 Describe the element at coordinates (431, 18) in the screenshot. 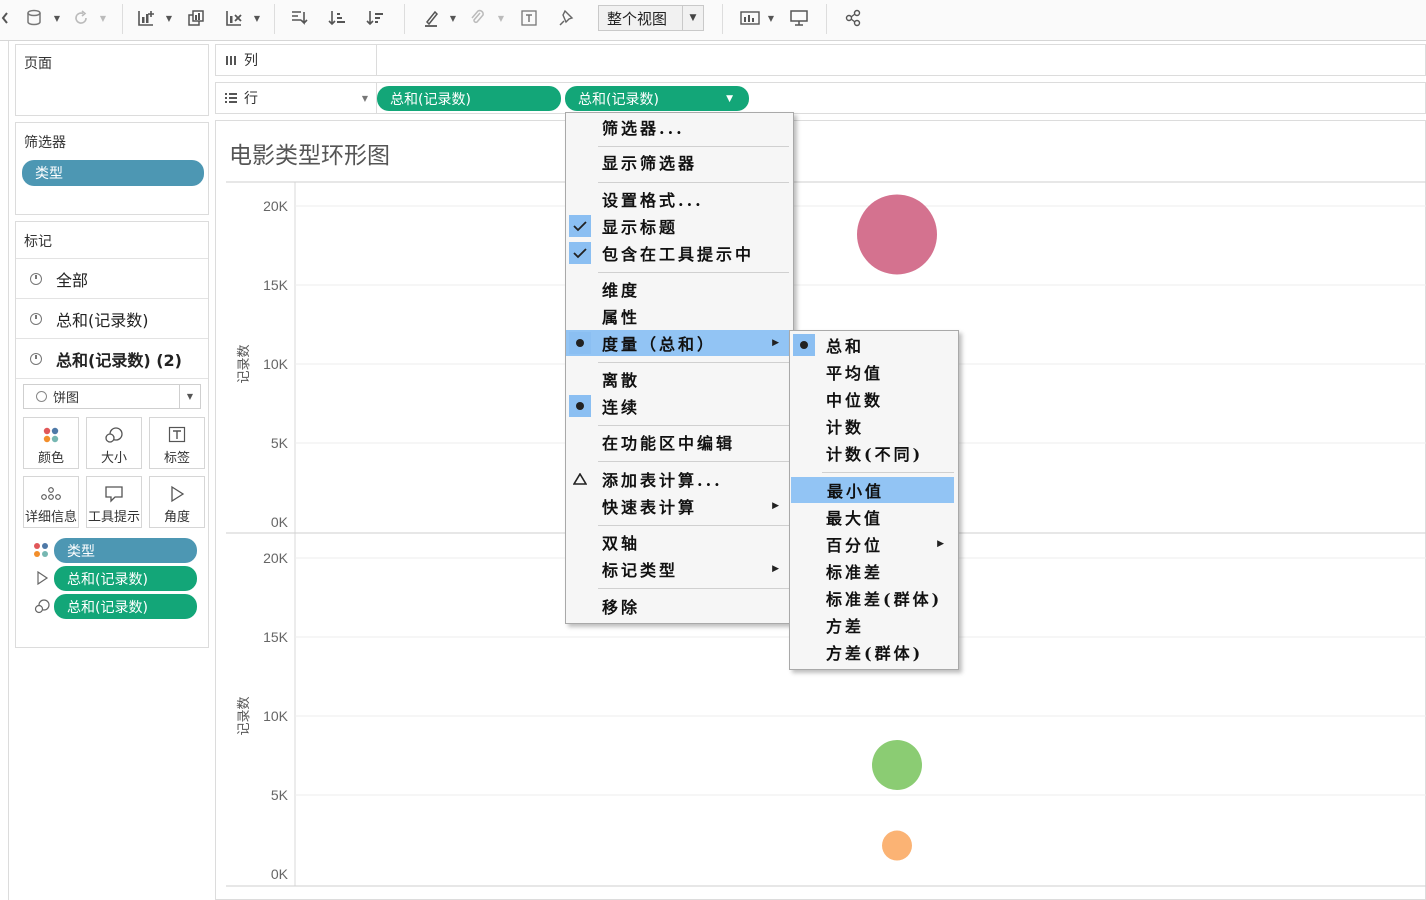

I see `highlight-icon` at that location.